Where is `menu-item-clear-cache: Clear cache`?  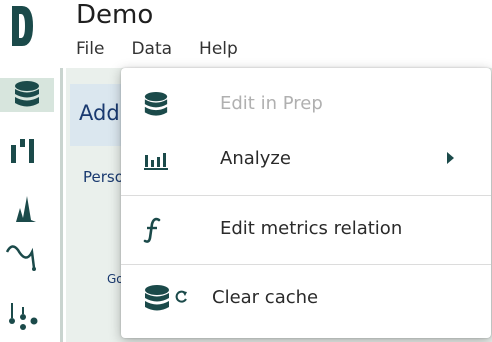 menu-item-clear-cache: Clear cache is located at coordinates (306, 299).